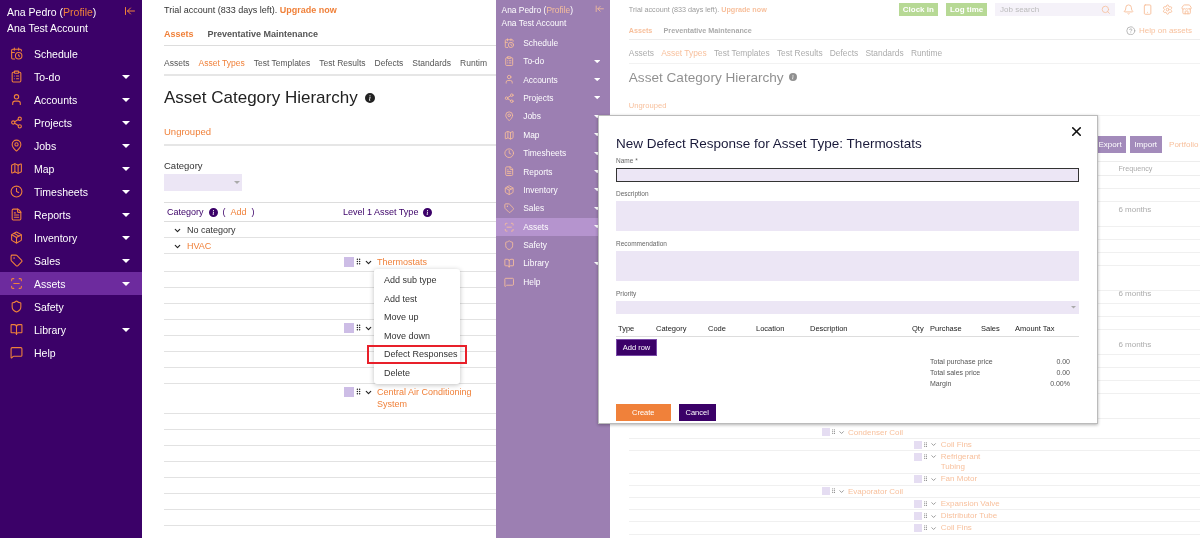 The height and width of the screenshot is (538, 1200). I want to click on menu-item: Move up, so click(417, 317).